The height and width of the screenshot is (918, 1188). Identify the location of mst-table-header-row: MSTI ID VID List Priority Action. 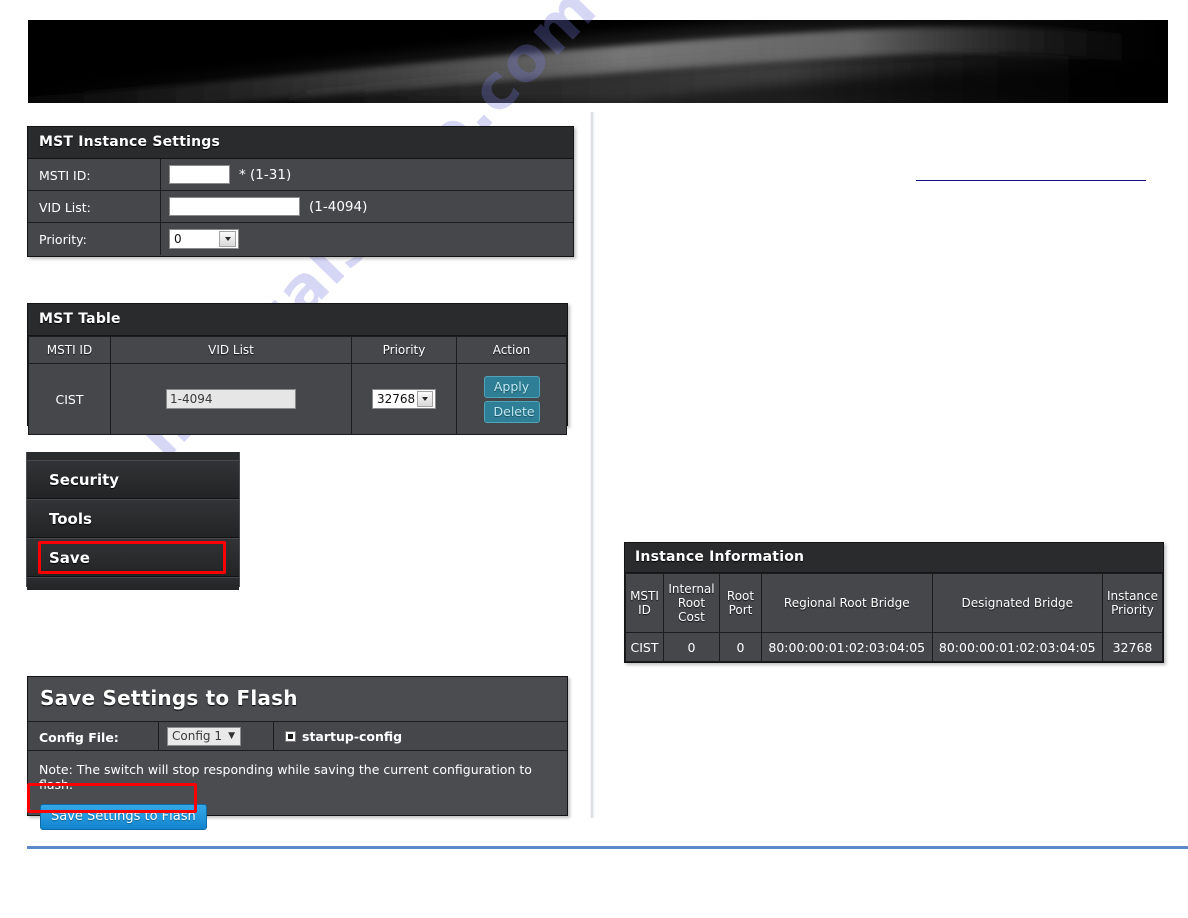
(297, 350).